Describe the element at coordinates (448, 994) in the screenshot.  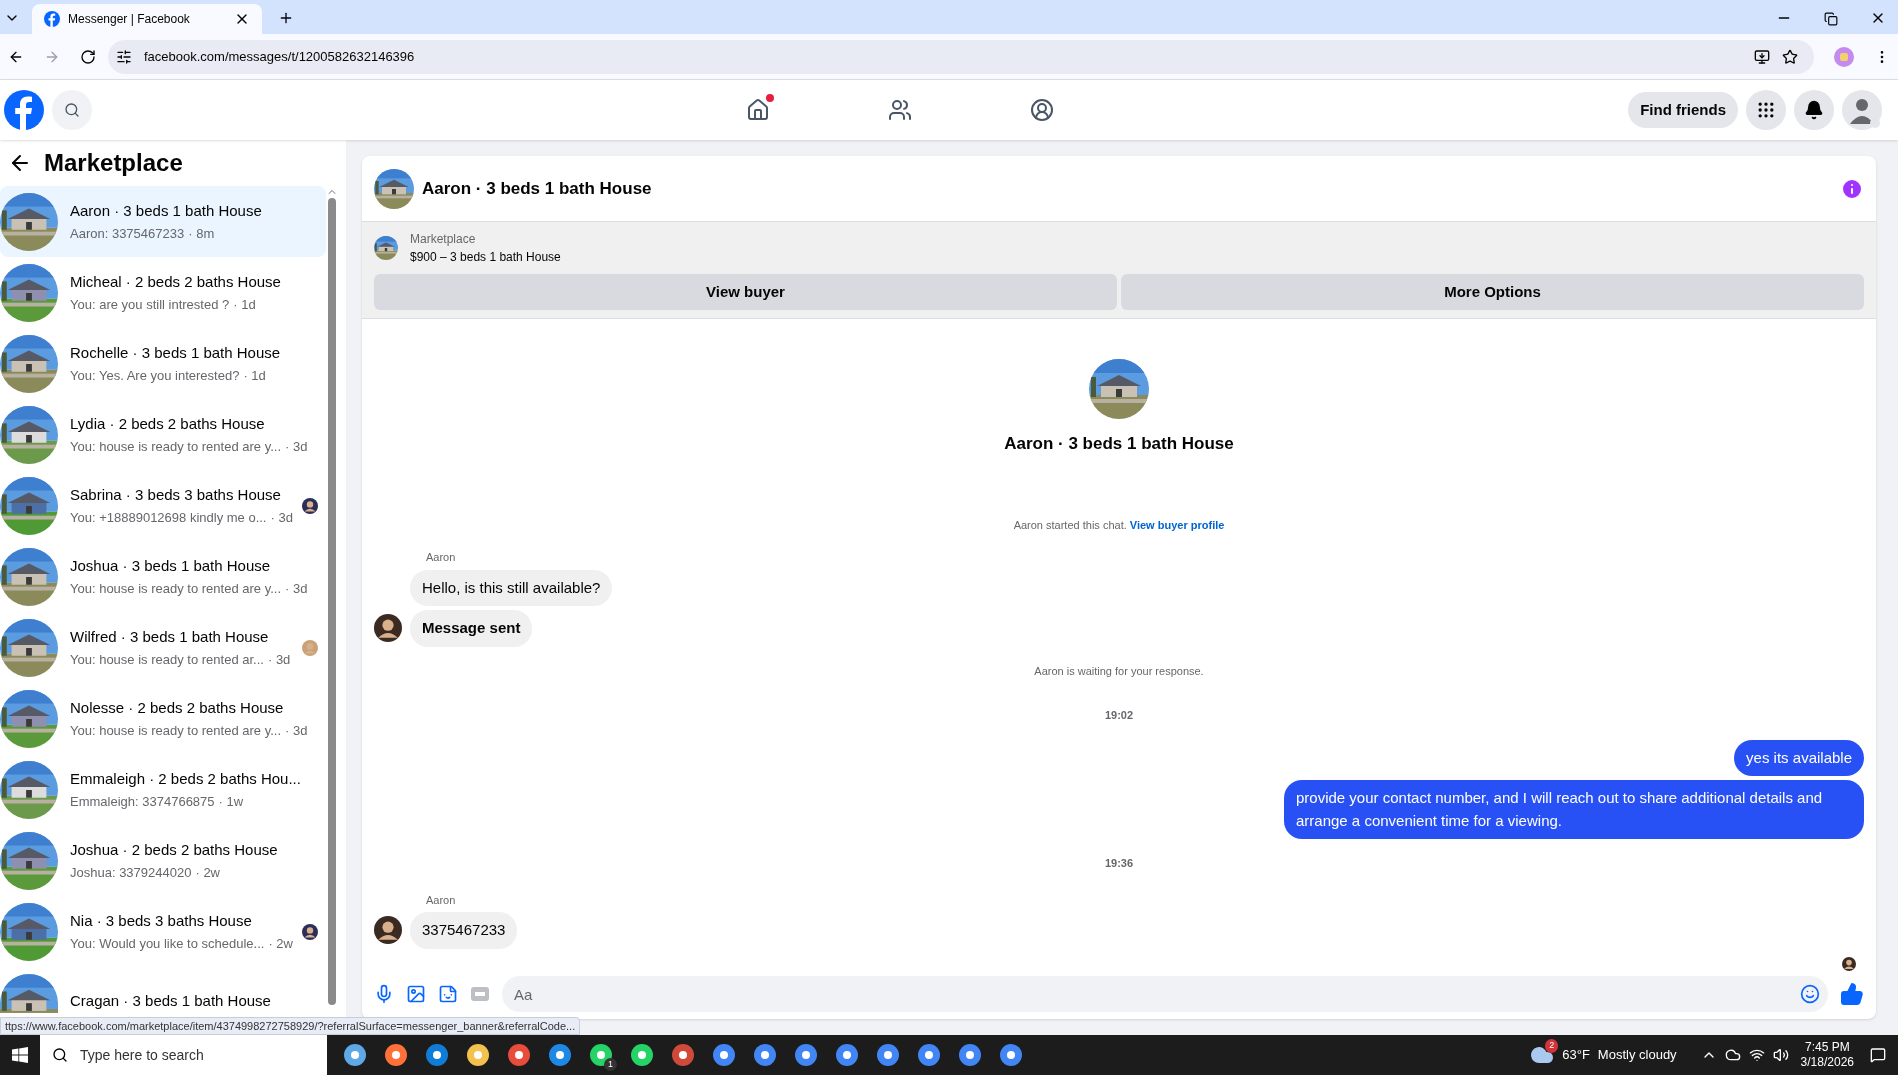
I see `sticker-icon` at that location.